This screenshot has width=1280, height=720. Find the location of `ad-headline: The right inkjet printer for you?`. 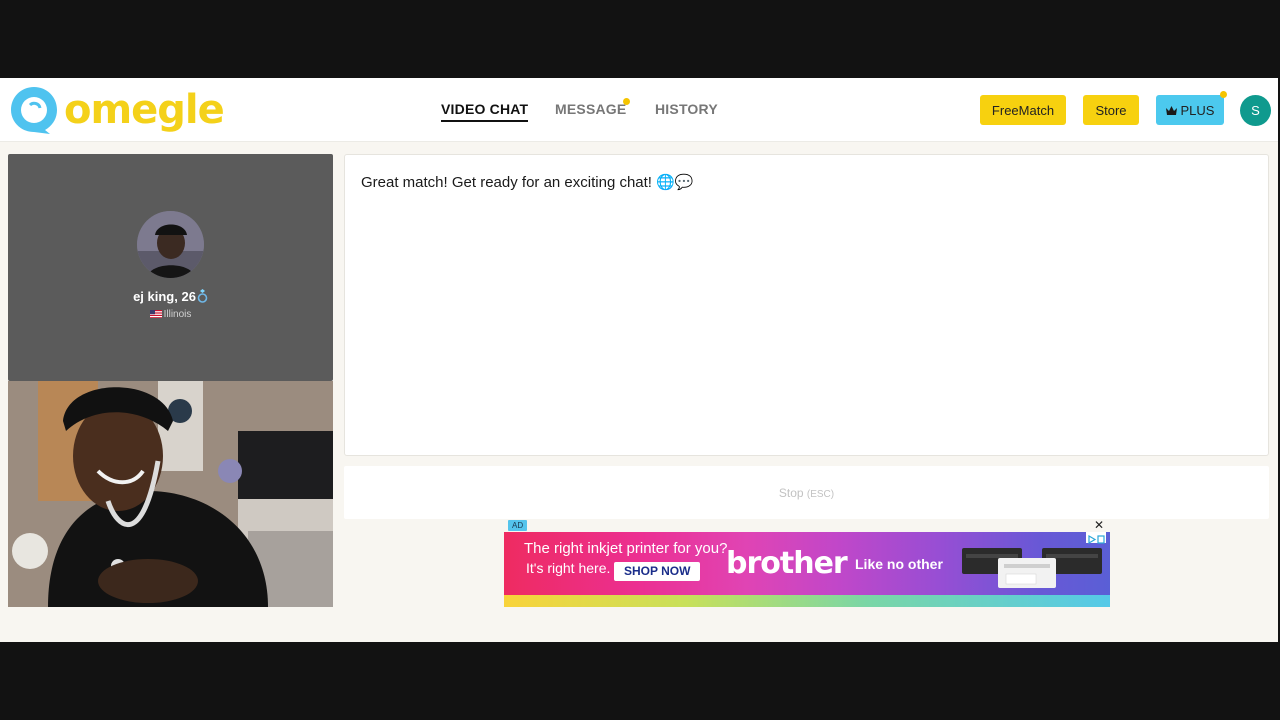

ad-headline: The right inkjet printer for you? is located at coordinates (626, 548).